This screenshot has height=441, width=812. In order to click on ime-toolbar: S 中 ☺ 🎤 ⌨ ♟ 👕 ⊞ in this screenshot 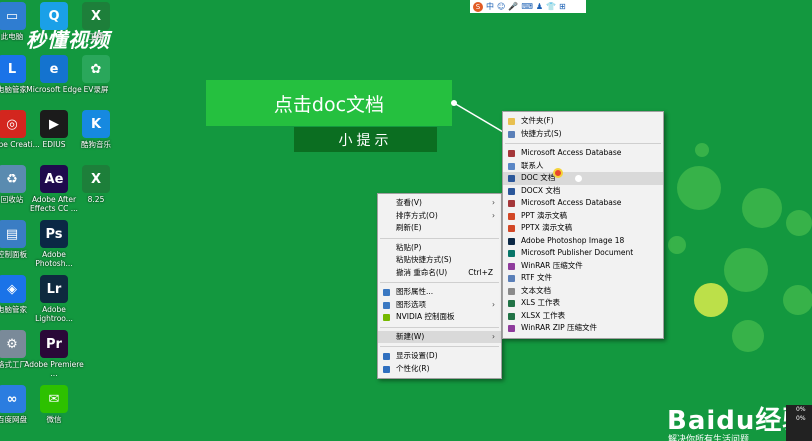, I will do `click(528, 6)`.